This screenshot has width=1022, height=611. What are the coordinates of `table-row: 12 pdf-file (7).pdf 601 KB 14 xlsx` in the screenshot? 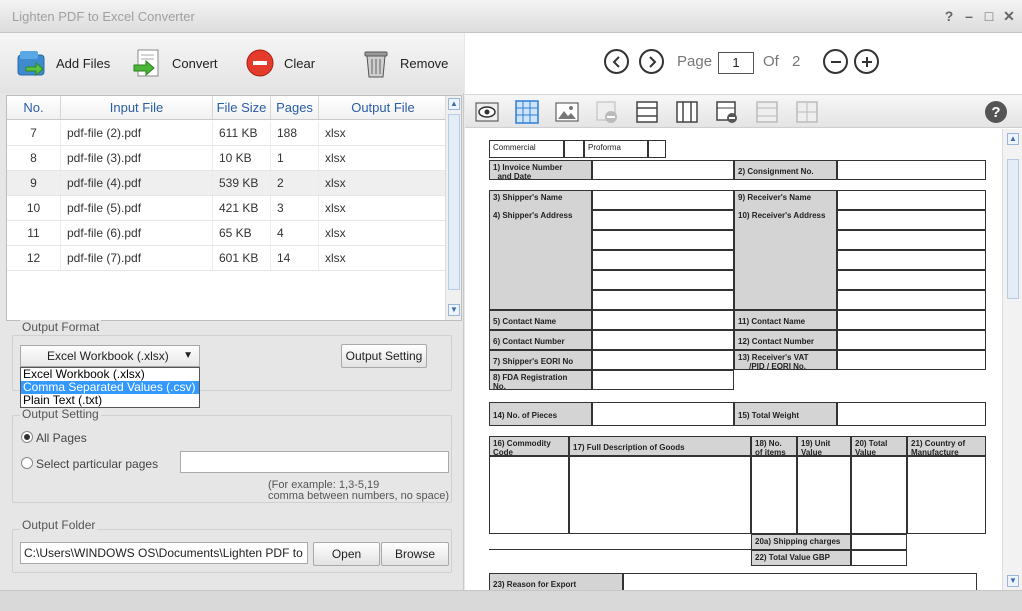 It's located at (227, 258).